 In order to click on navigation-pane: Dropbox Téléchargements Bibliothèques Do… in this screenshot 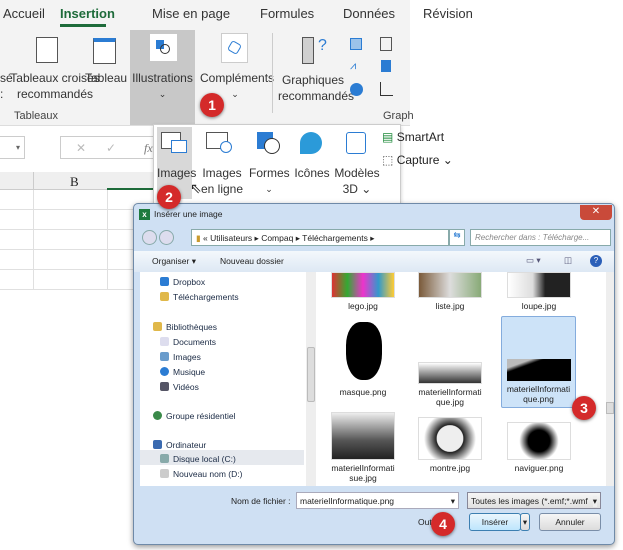, I will do `click(223, 379)`.